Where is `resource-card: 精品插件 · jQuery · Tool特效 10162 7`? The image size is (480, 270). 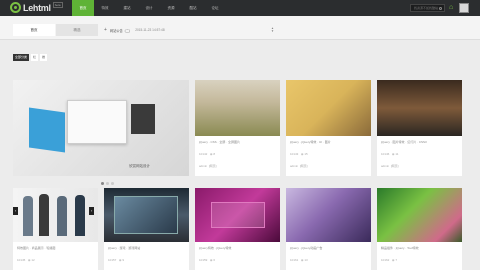
resource-card: 精品插件 · jQuery · Tool特效 10162 7 is located at coordinates (419, 229).